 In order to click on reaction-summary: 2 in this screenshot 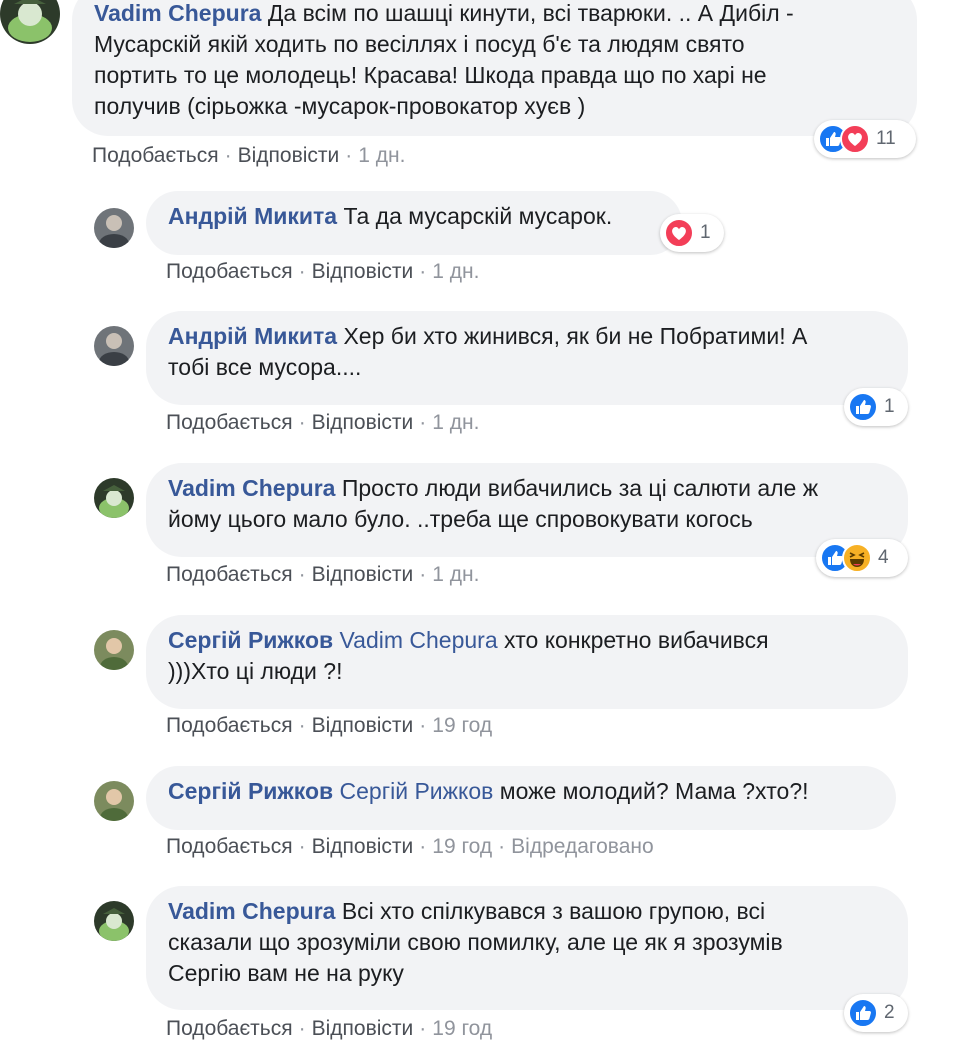, I will do `click(876, 1013)`.